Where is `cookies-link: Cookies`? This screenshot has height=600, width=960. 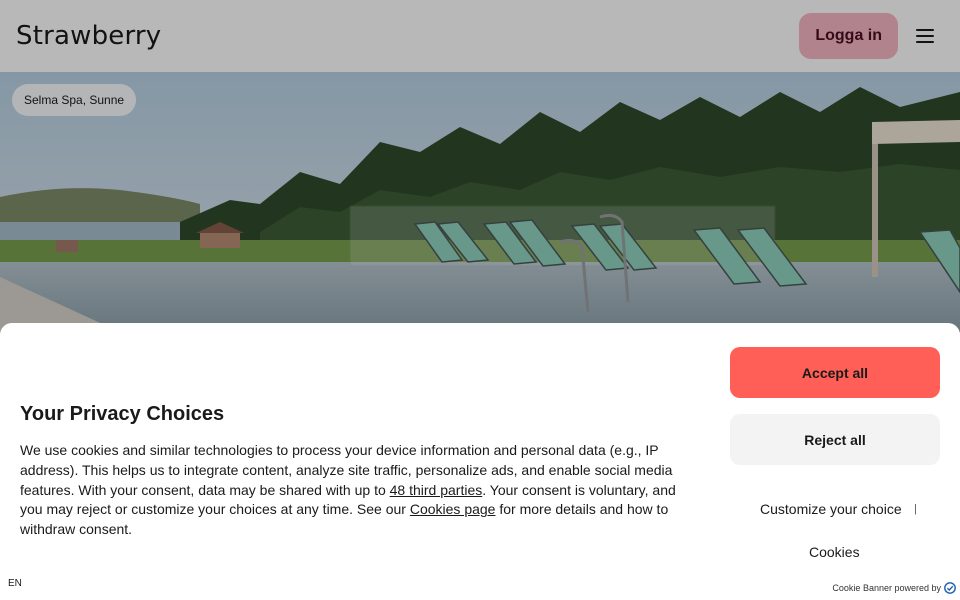 cookies-link: Cookies is located at coordinates (834, 552).